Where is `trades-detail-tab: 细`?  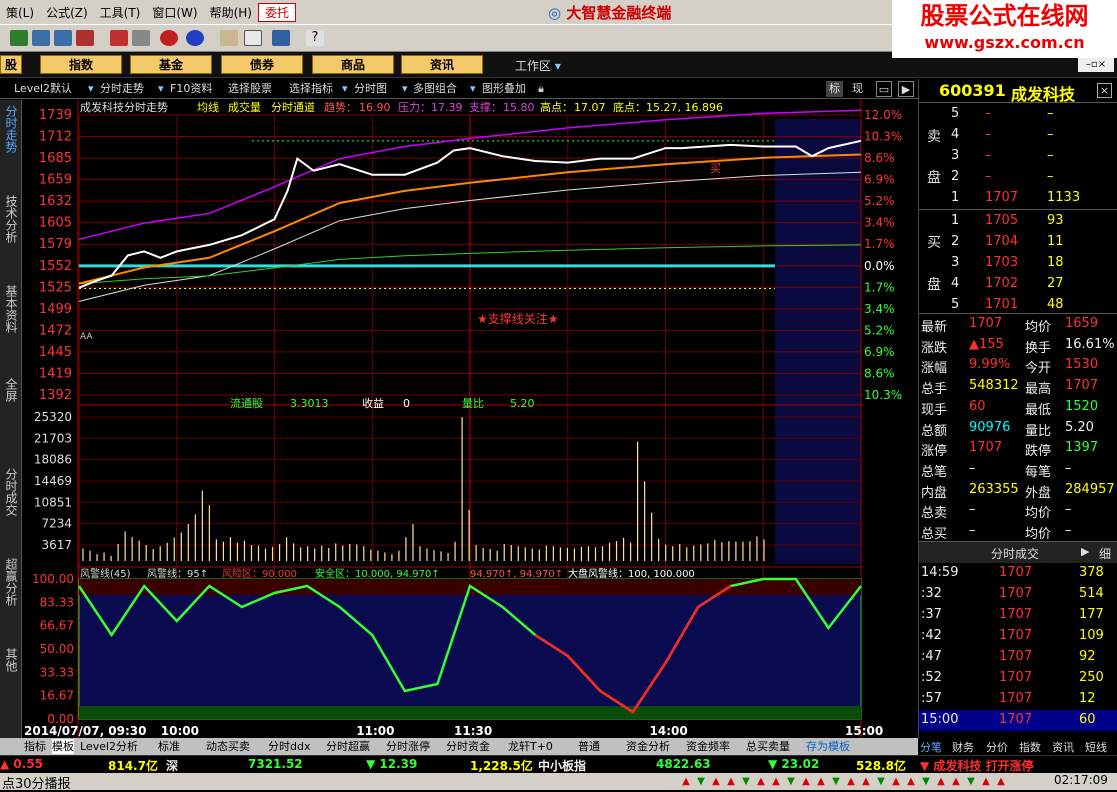
trades-detail-tab: 细 is located at coordinates (1105, 553).